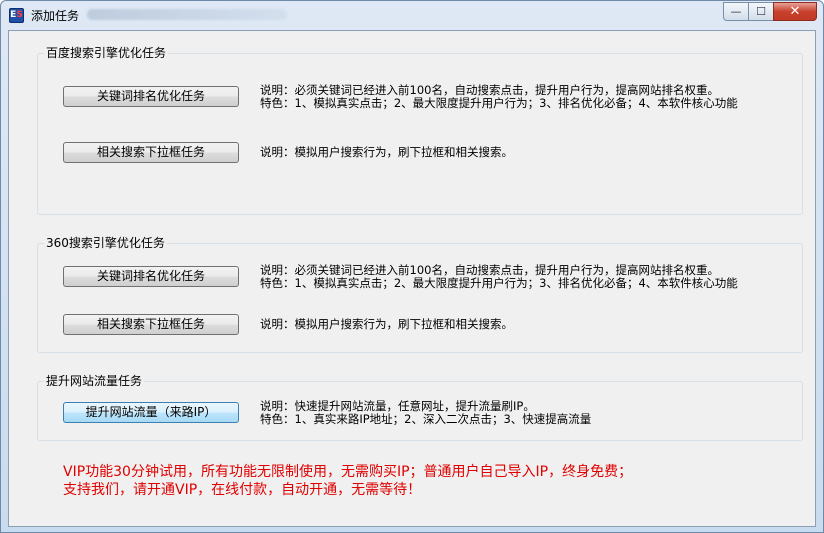 The image size is (824, 533). I want to click on minimize-icon: —, so click(736, 11).